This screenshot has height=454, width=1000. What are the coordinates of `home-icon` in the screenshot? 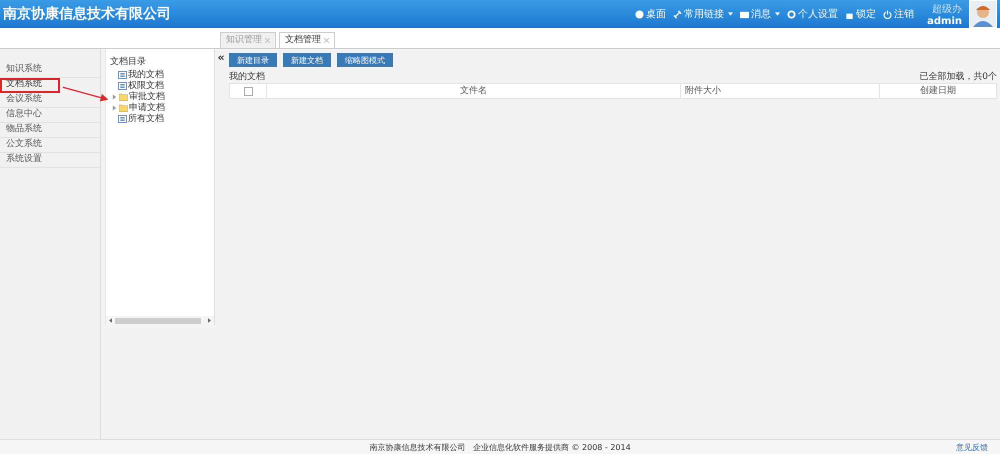 It's located at (639, 14).